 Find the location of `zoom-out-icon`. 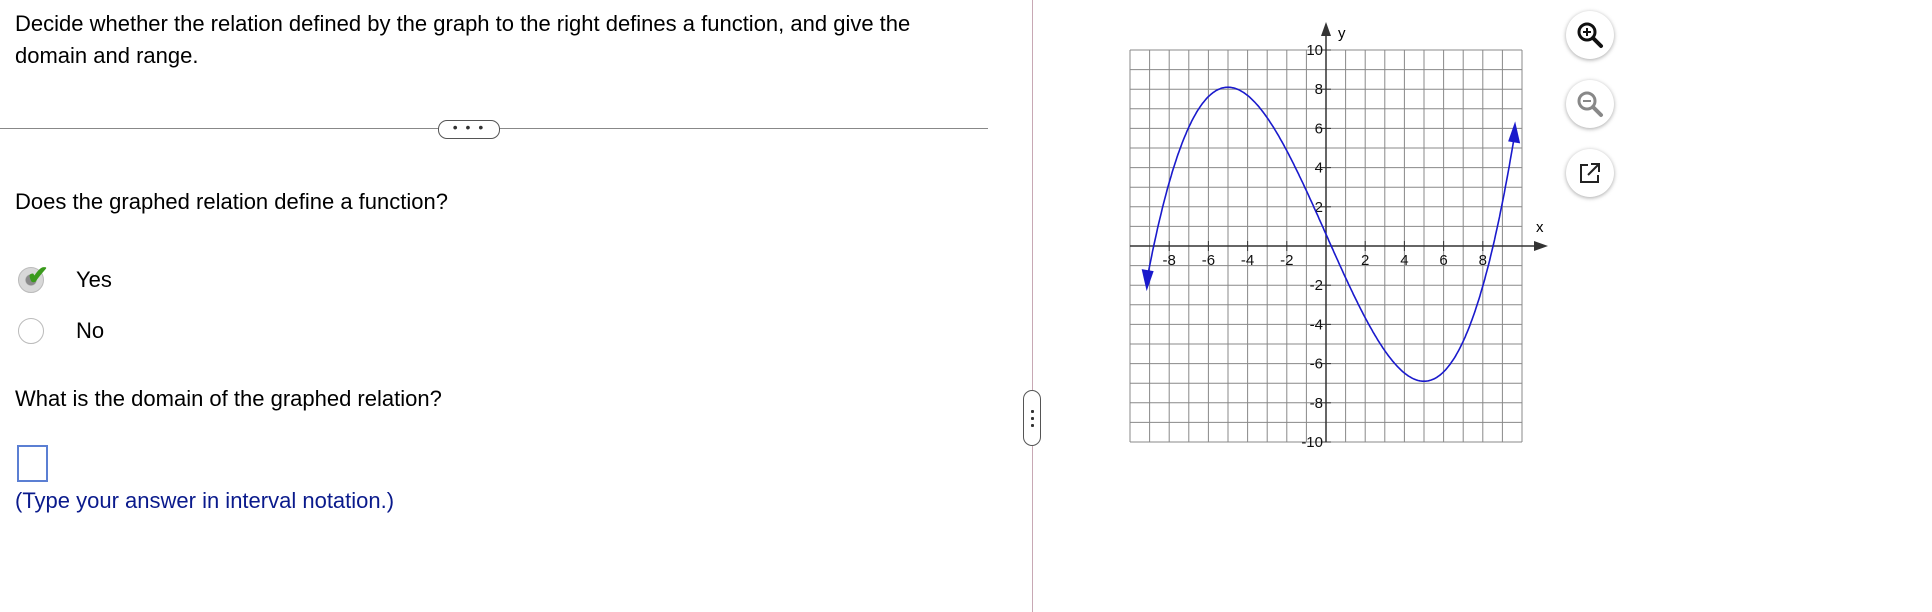

zoom-out-icon is located at coordinates (1590, 104).